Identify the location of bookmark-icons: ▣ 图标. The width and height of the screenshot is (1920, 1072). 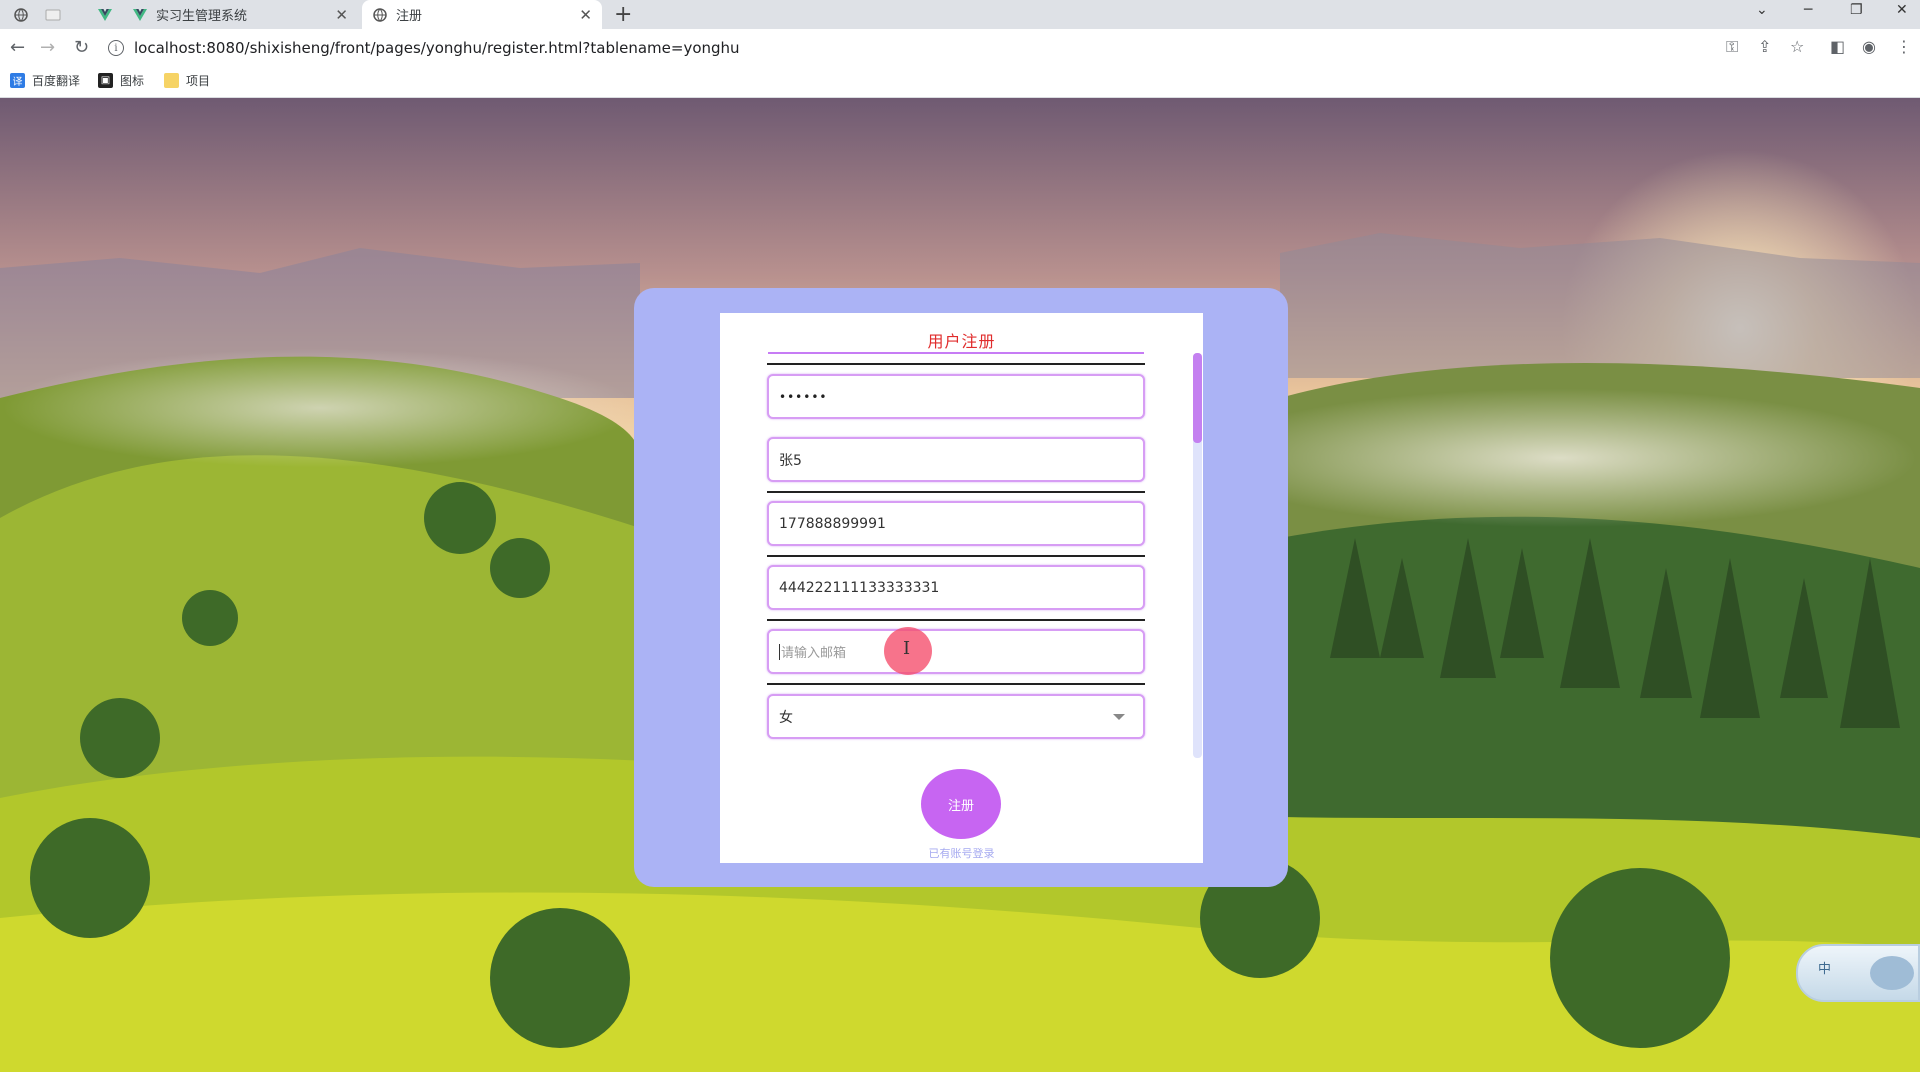
(121, 80).